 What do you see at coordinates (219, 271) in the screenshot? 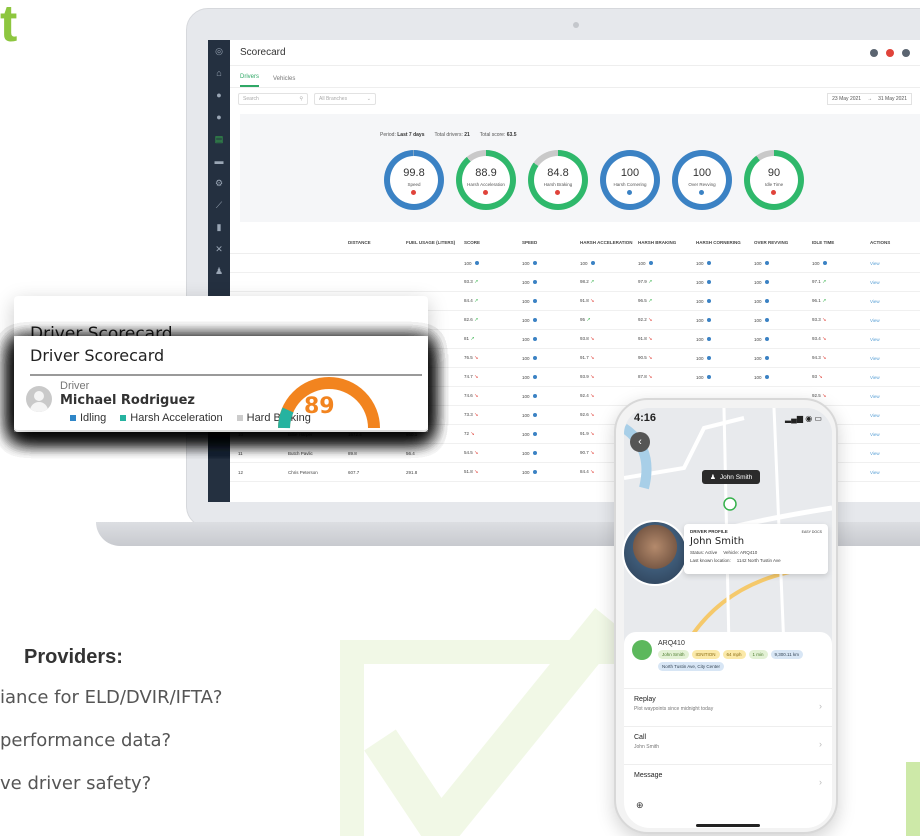
I see `users-icon: ♟` at bounding box center [219, 271].